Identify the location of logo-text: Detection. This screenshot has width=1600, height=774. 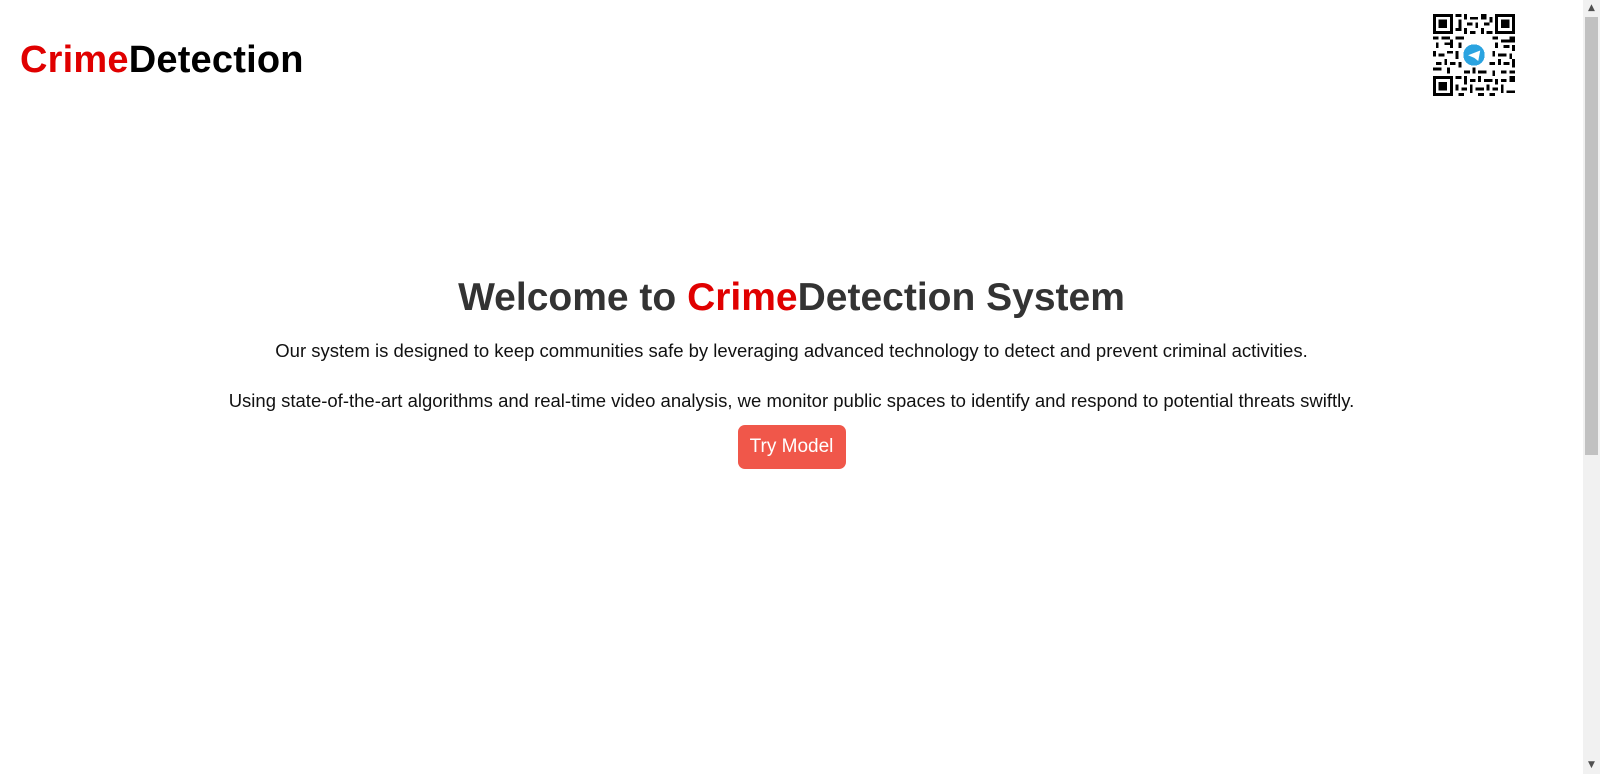
(216, 60).